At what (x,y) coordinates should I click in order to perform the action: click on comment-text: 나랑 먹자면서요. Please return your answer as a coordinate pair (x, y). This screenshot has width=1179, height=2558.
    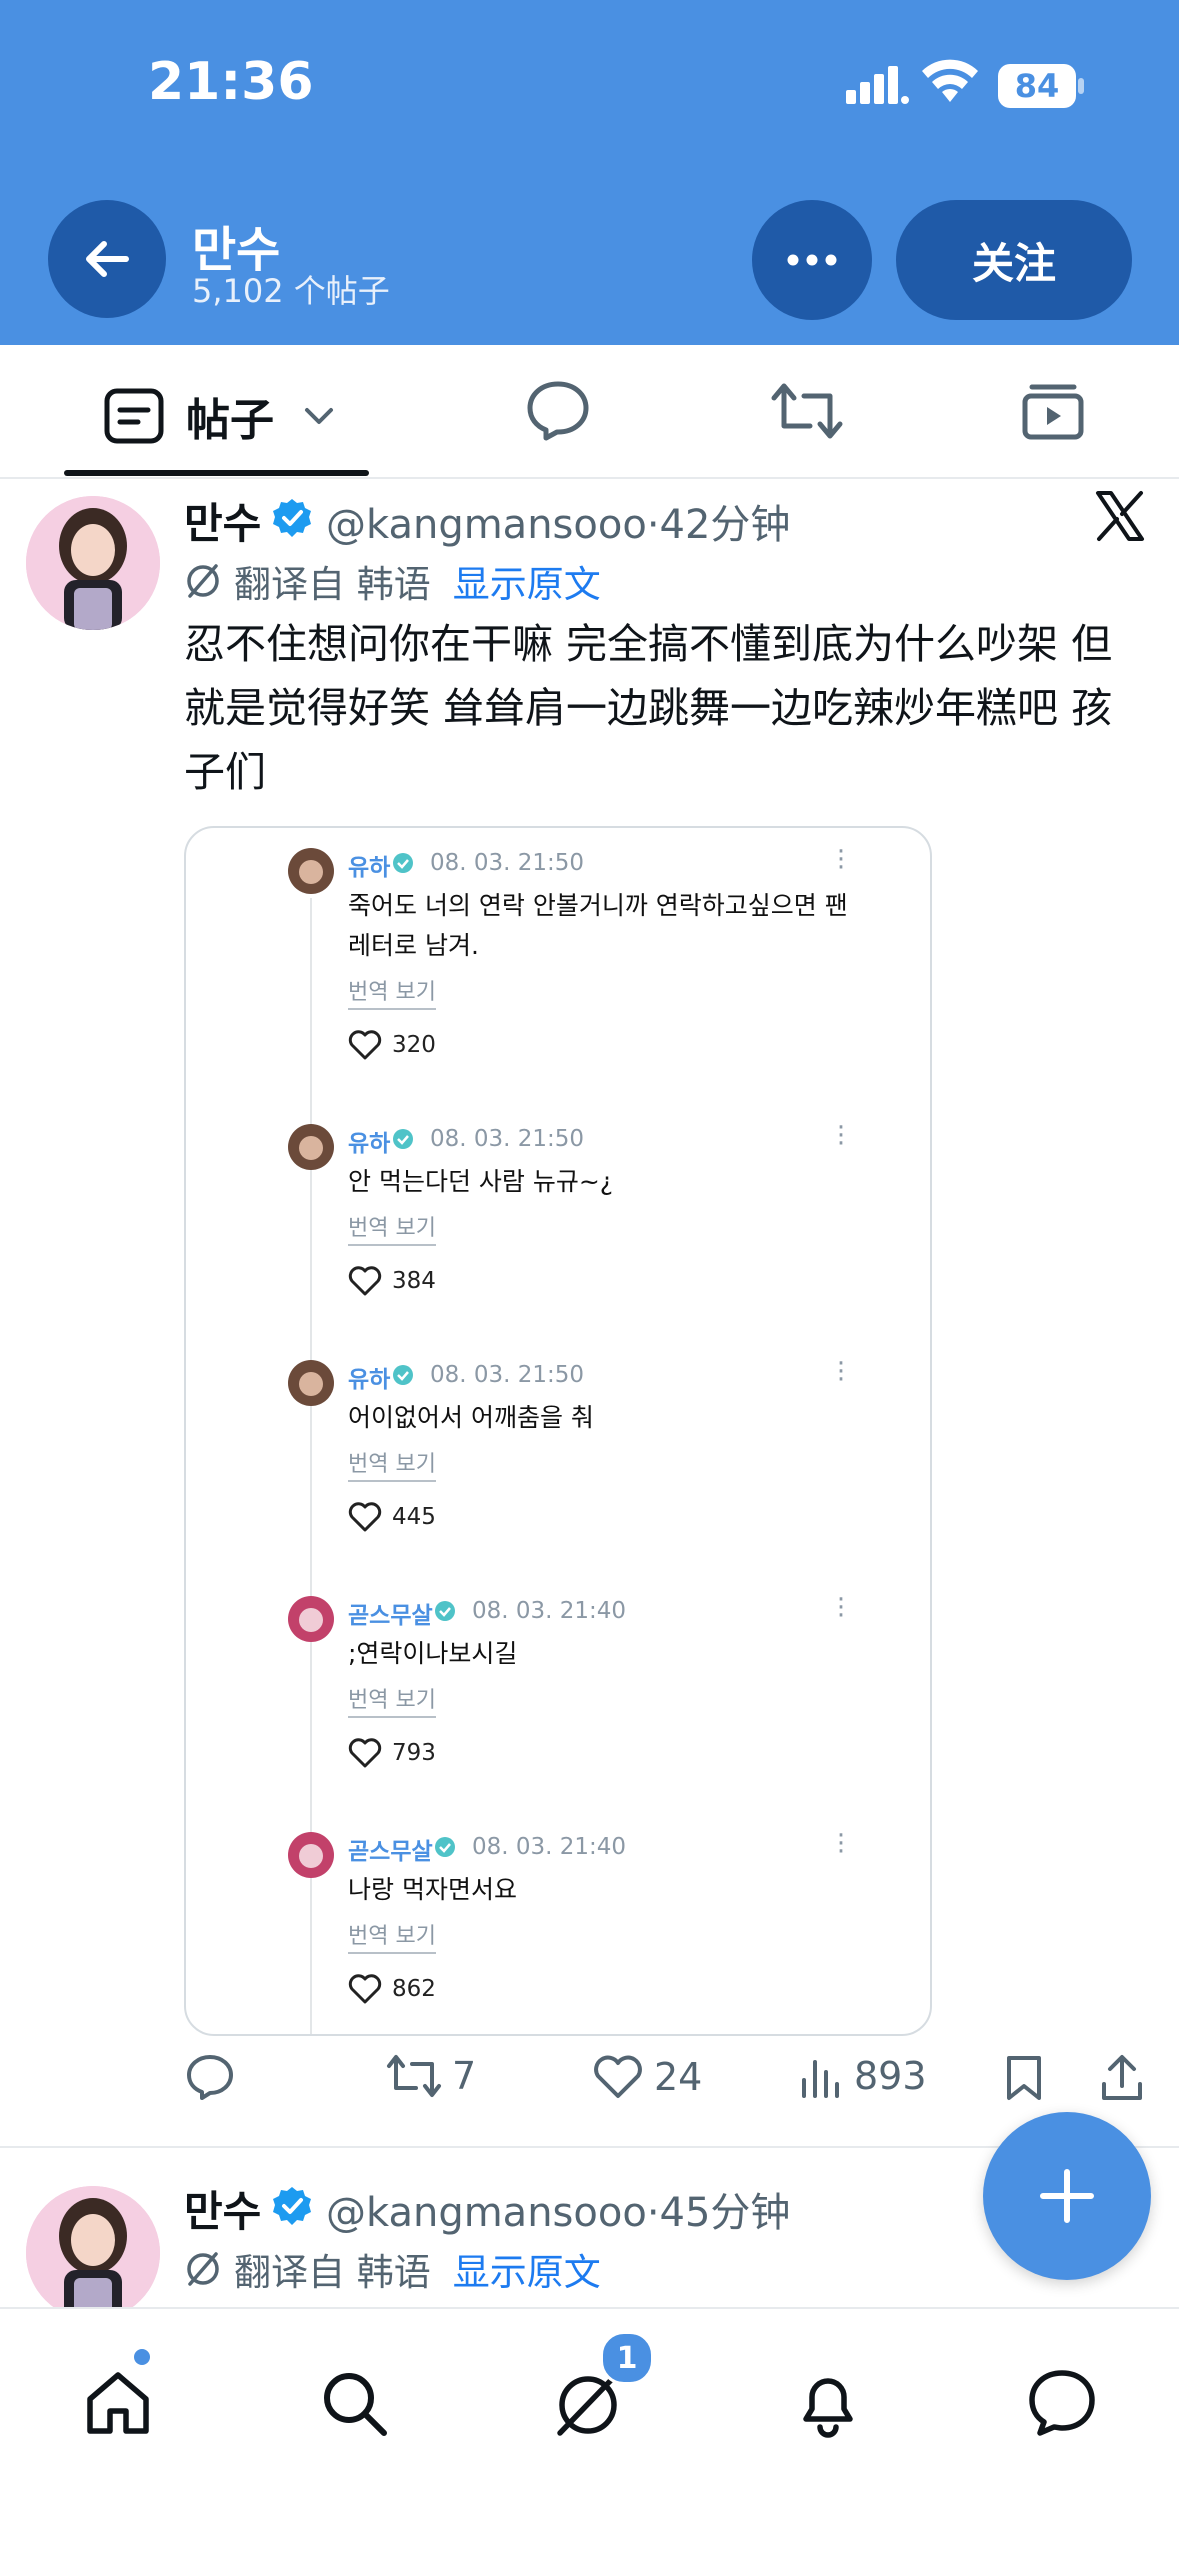
    Looking at the image, I should click on (432, 1889).